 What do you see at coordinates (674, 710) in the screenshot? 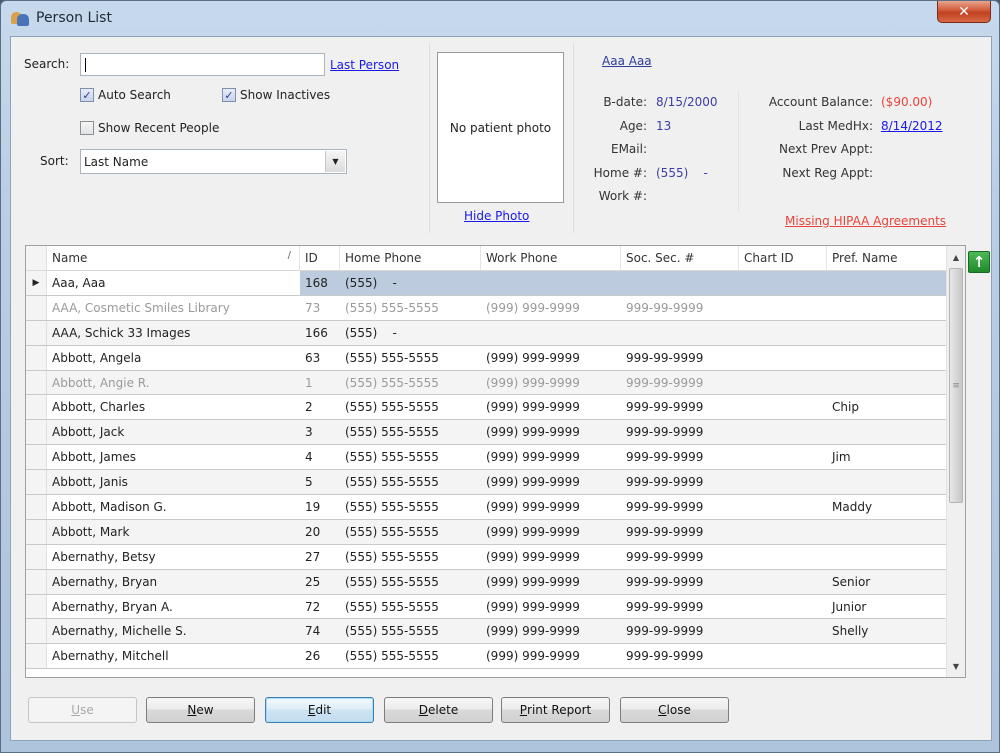
I see `close-button: Close` at bounding box center [674, 710].